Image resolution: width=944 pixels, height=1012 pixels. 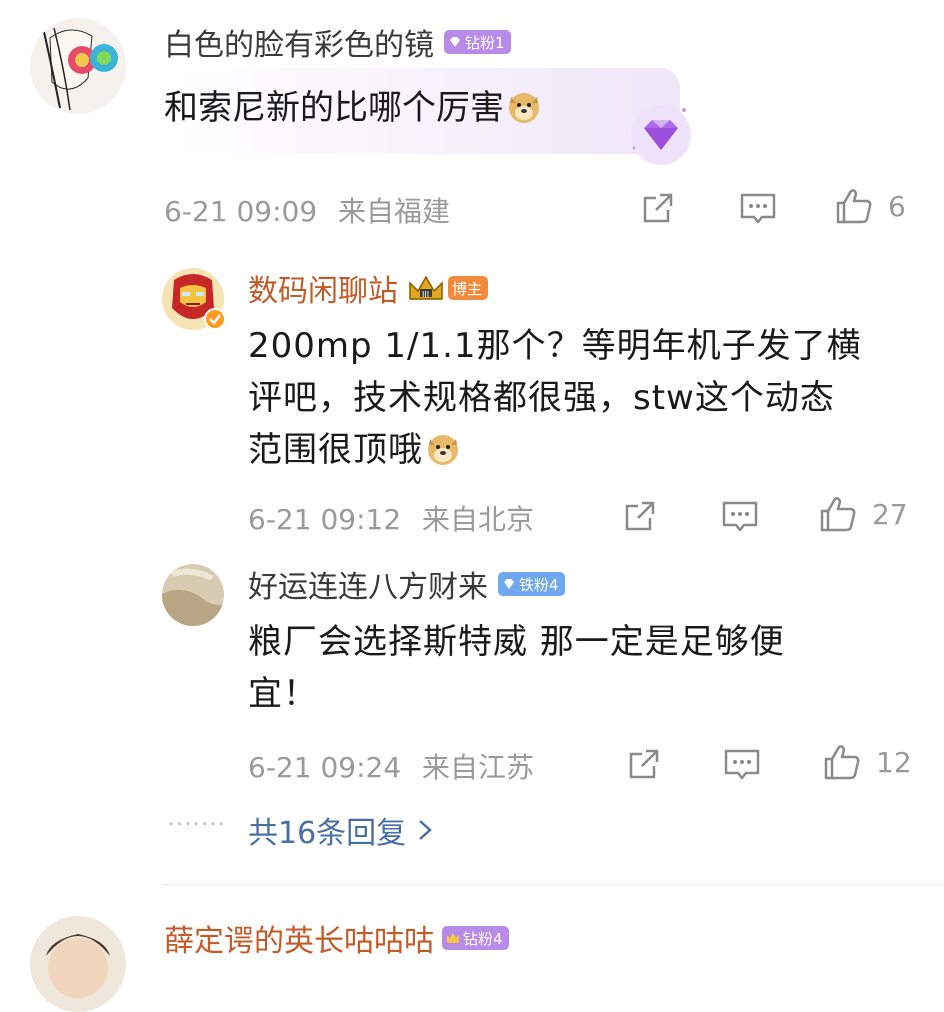 What do you see at coordinates (368, 584) in the screenshot?
I see `username: 好运连连八方财来` at bounding box center [368, 584].